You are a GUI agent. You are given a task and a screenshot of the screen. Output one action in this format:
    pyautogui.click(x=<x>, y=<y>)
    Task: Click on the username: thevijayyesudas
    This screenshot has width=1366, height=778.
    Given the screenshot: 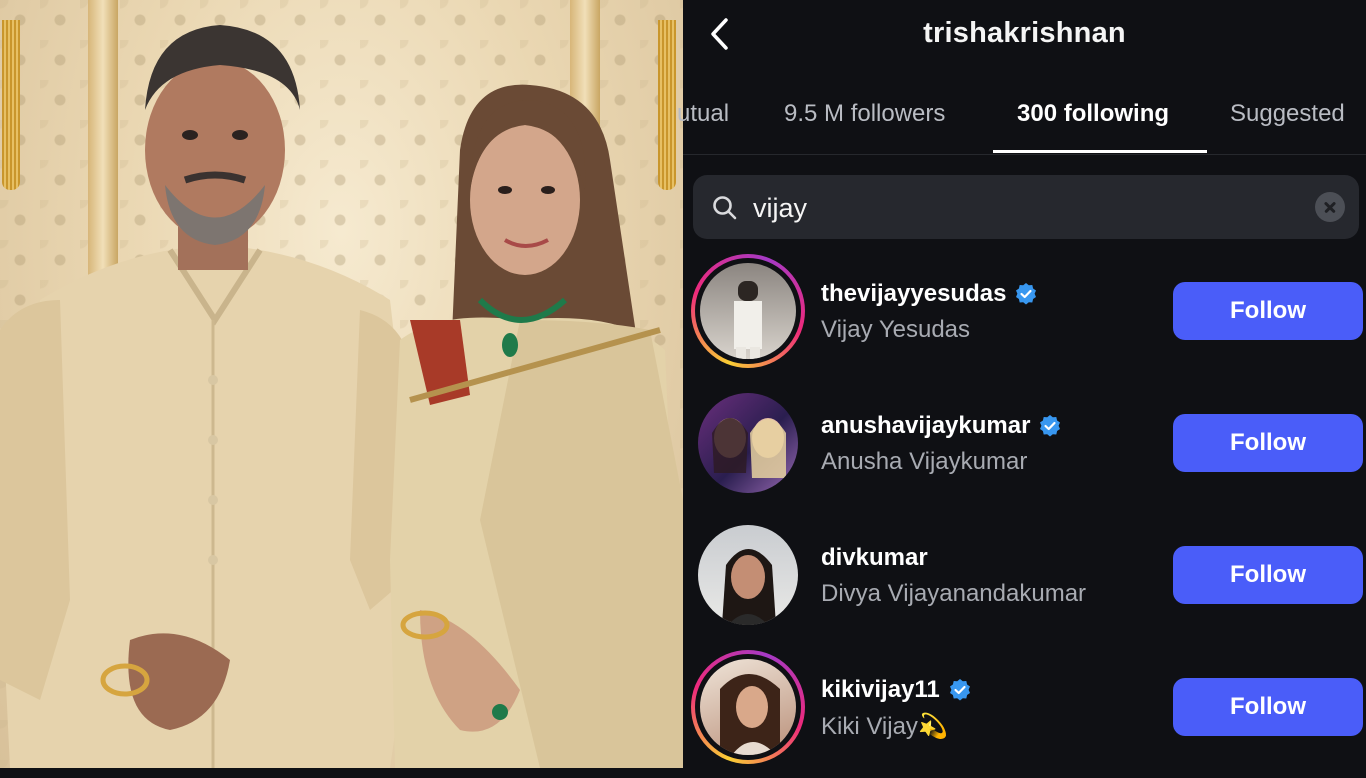 What is the action you would take?
    pyautogui.click(x=929, y=294)
    